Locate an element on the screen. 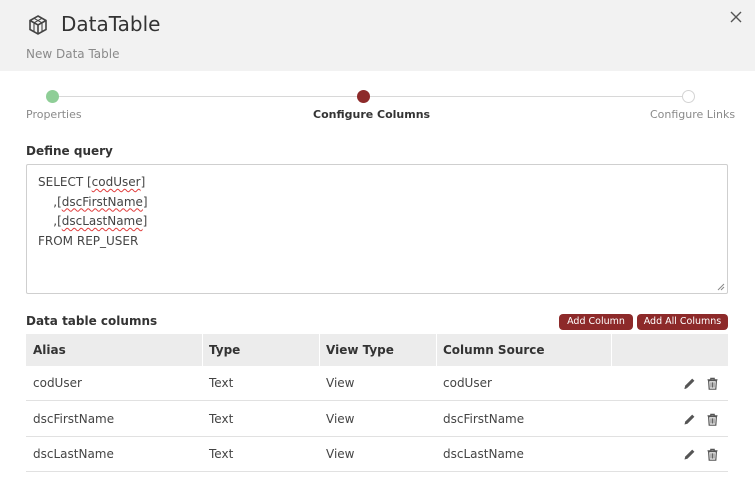 The image size is (755, 486). dialog-subtitle: New Data Table is located at coordinates (73, 54).